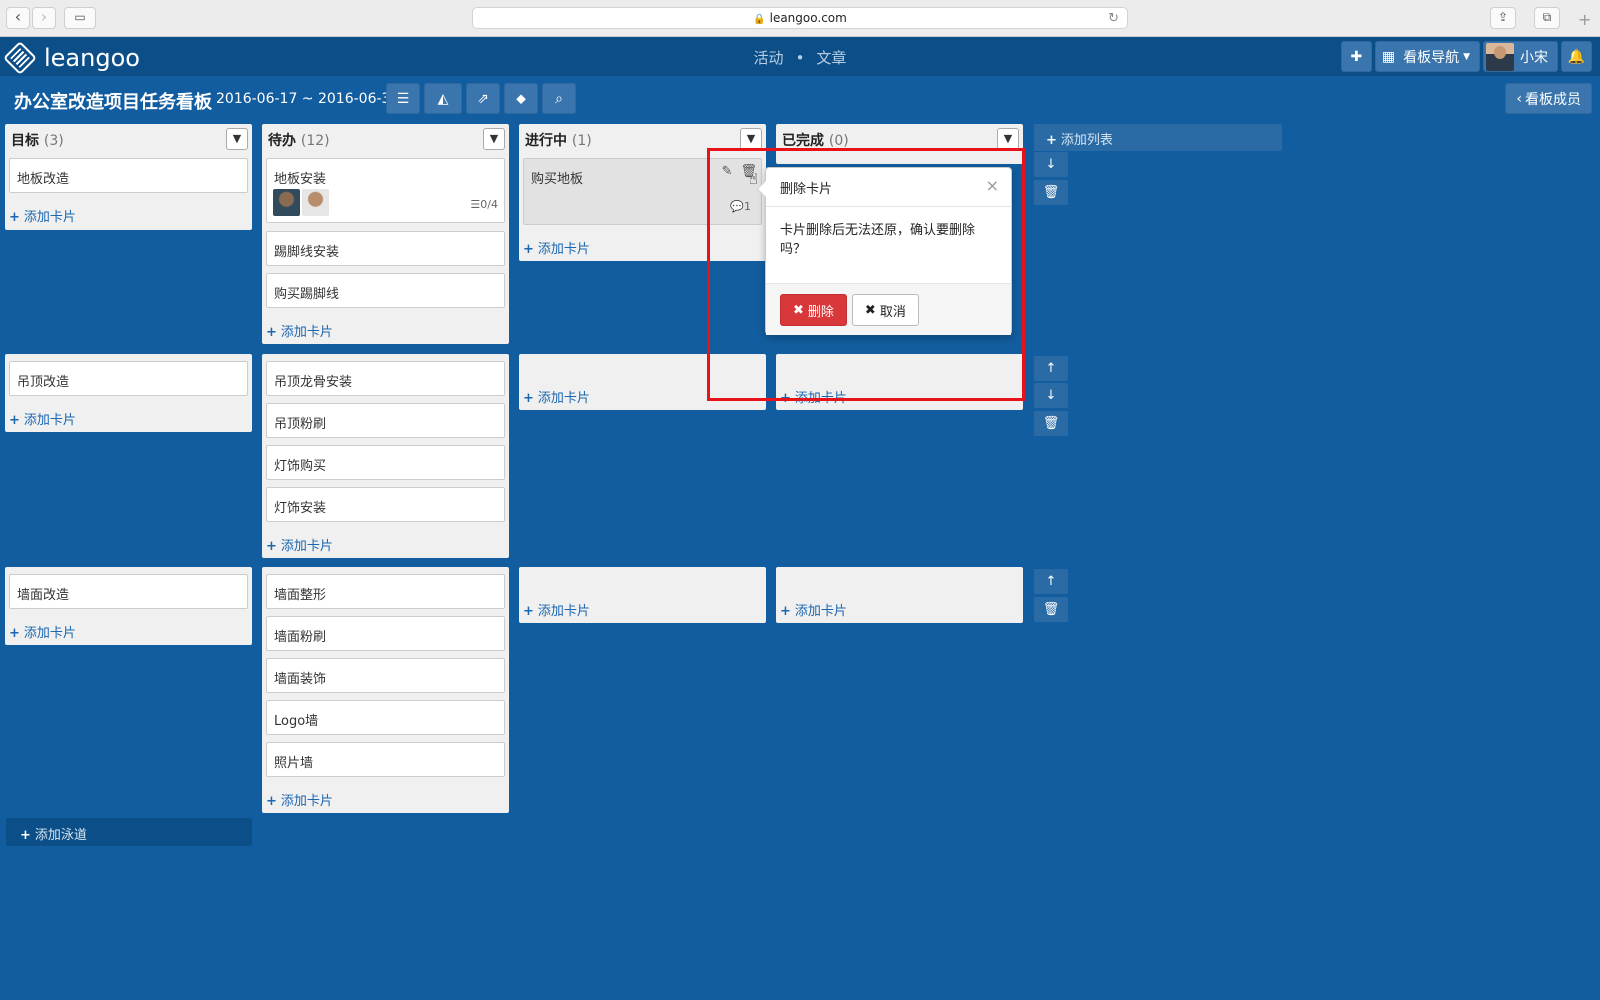  What do you see at coordinates (385, 248) in the screenshot?
I see `card: 踢脚线安装` at bounding box center [385, 248].